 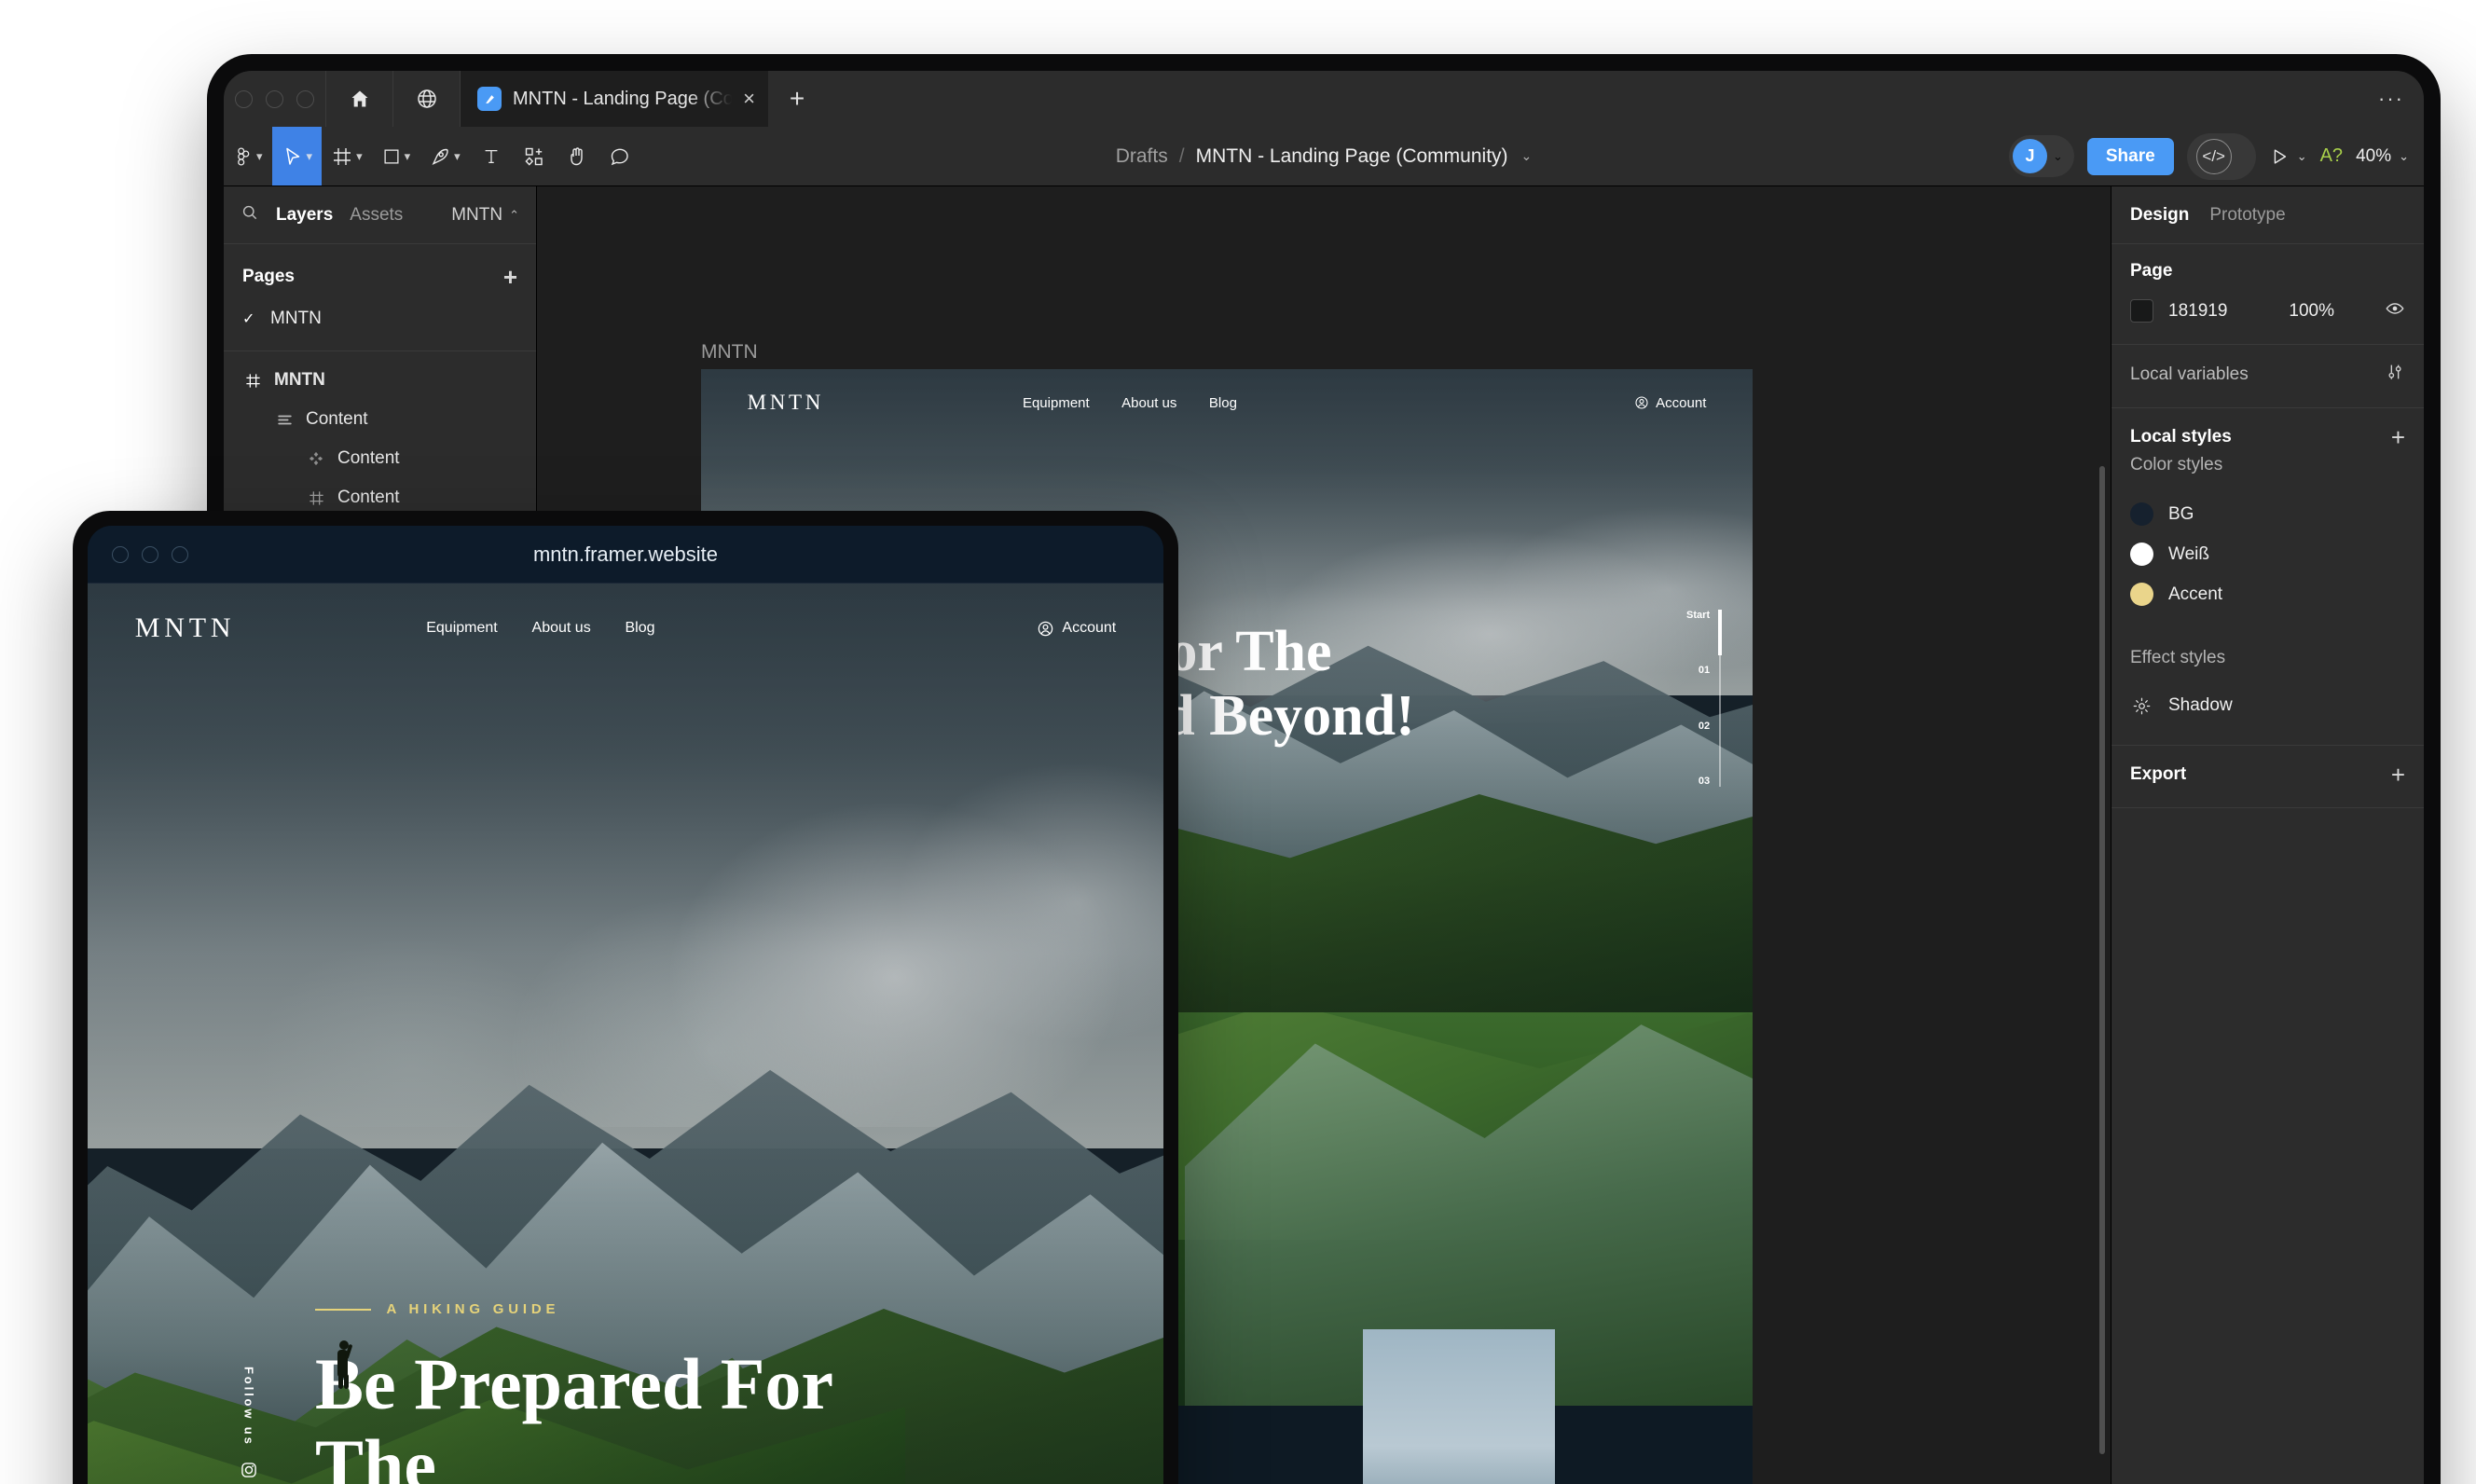 What do you see at coordinates (1704, 726) in the screenshot?
I see `scroll-marker: 02` at bounding box center [1704, 726].